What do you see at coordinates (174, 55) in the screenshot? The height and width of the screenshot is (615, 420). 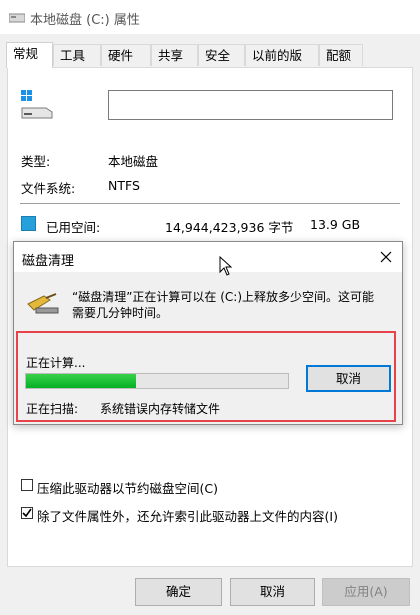 I see `tab-sharing: 共享` at bounding box center [174, 55].